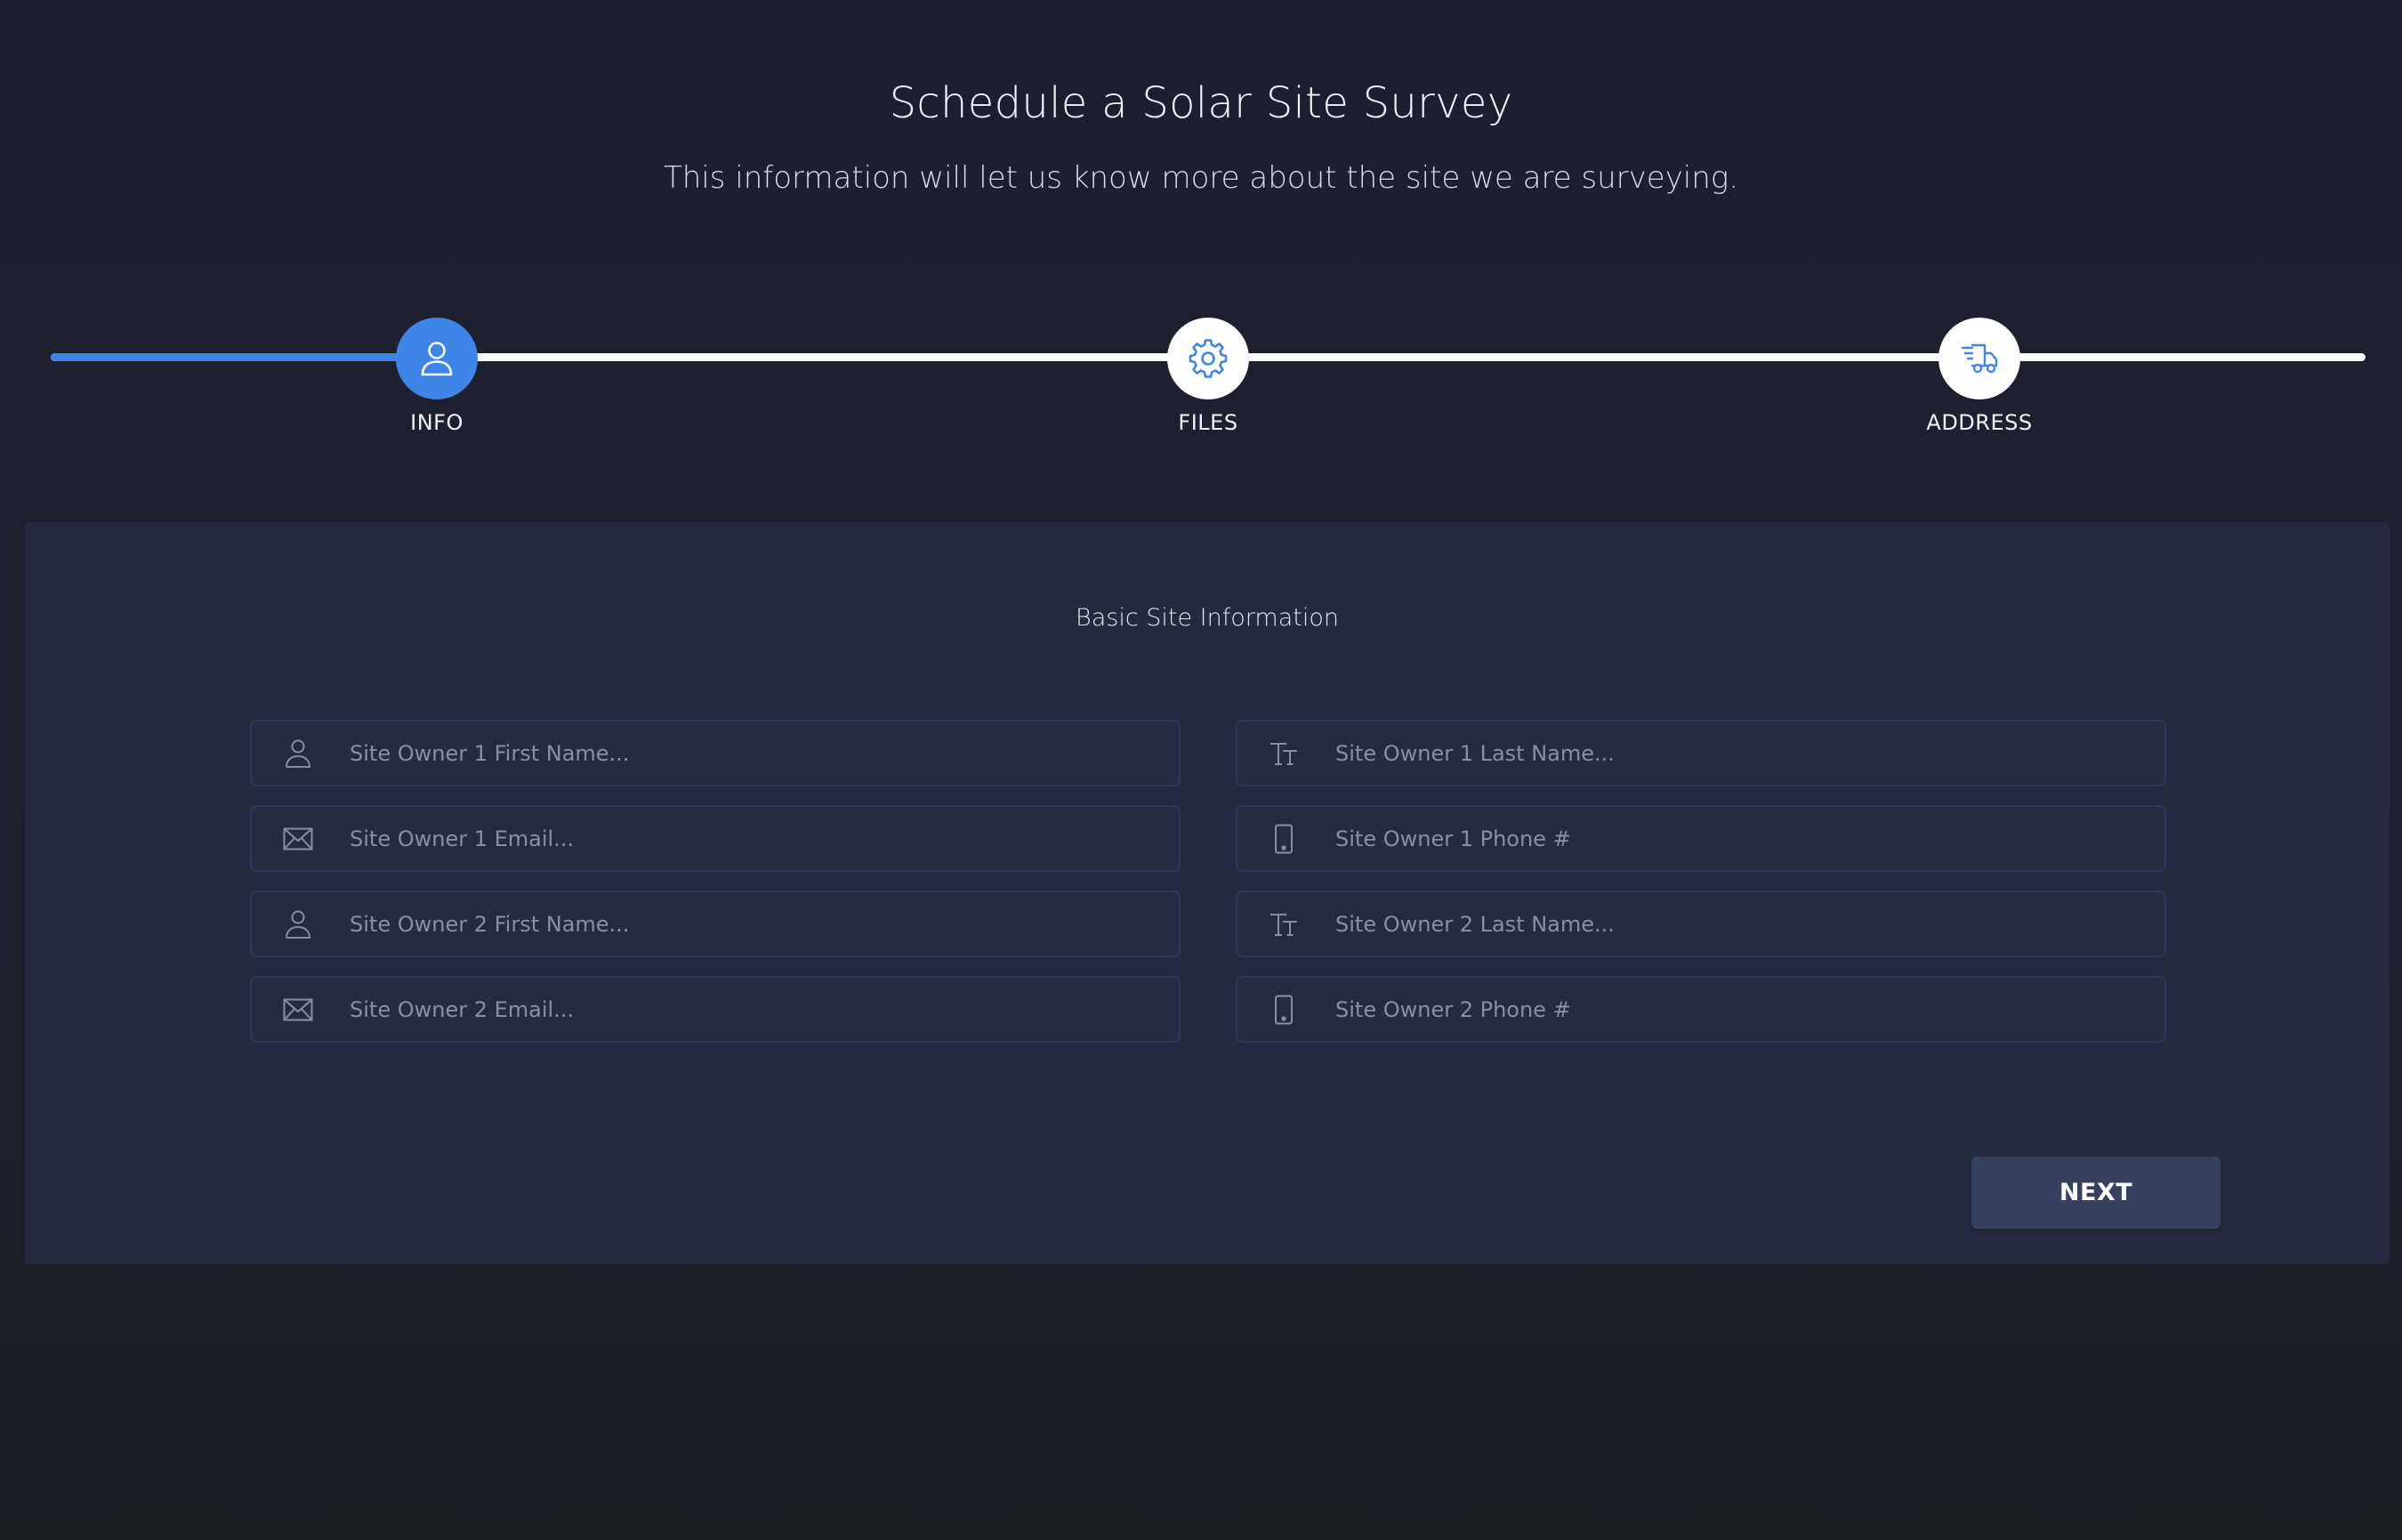 This screenshot has height=1540, width=2402. I want to click on next-button: NEXT, so click(2096, 1193).